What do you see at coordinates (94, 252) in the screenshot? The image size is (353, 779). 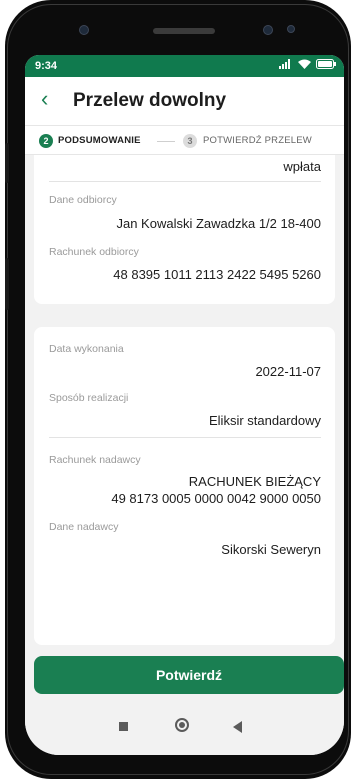 I see `recipient-account-label: Rachunek odbiorcy` at bounding box center [94, 252].